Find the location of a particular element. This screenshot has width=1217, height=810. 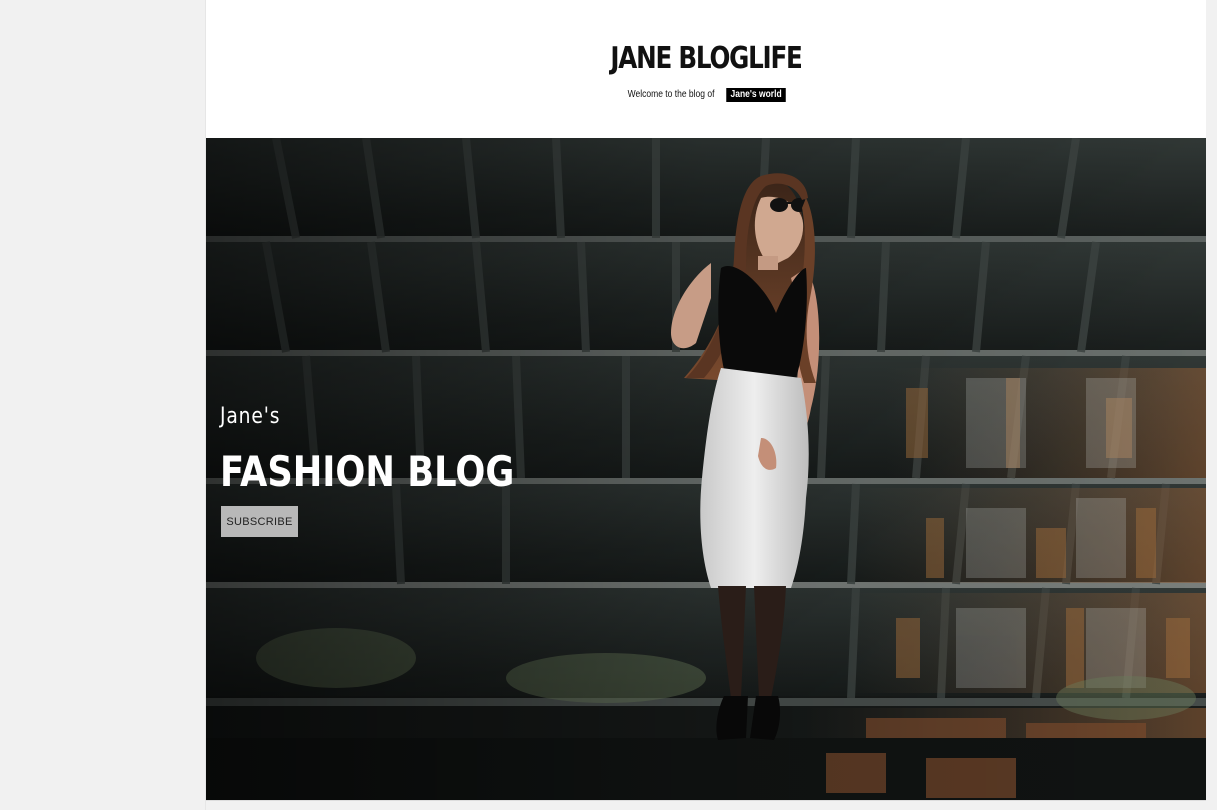

subscribe-button: SUBSCRIBE is located at coordinates (259, 521).